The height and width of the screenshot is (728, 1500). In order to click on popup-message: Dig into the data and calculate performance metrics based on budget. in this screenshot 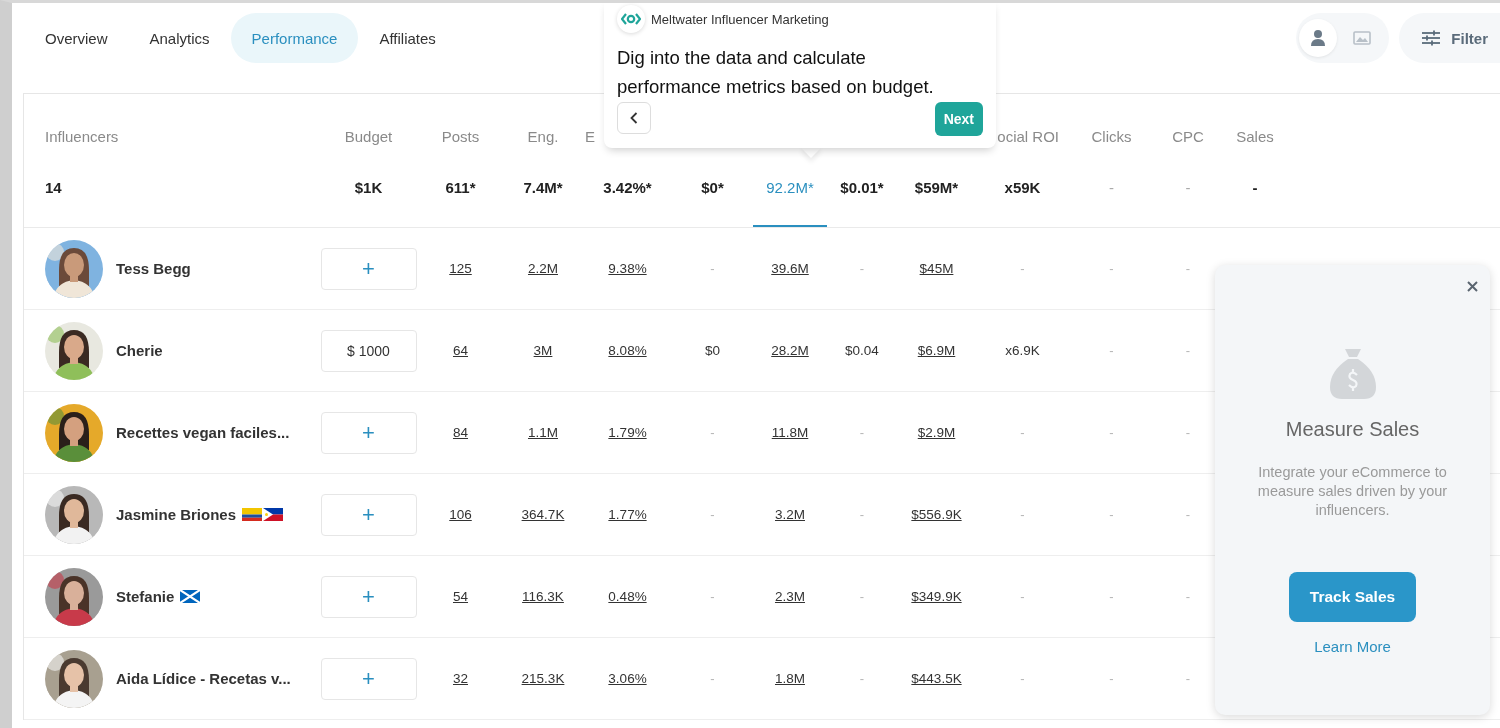, I will do `click(776, 72)`.